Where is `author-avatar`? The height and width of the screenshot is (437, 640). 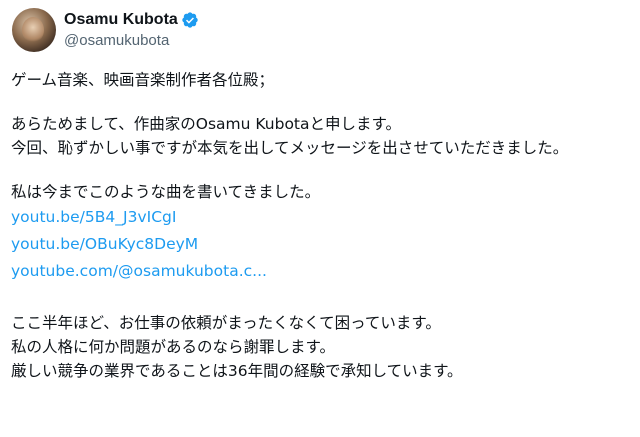
author-avatar is located at coordinates (34, 30).